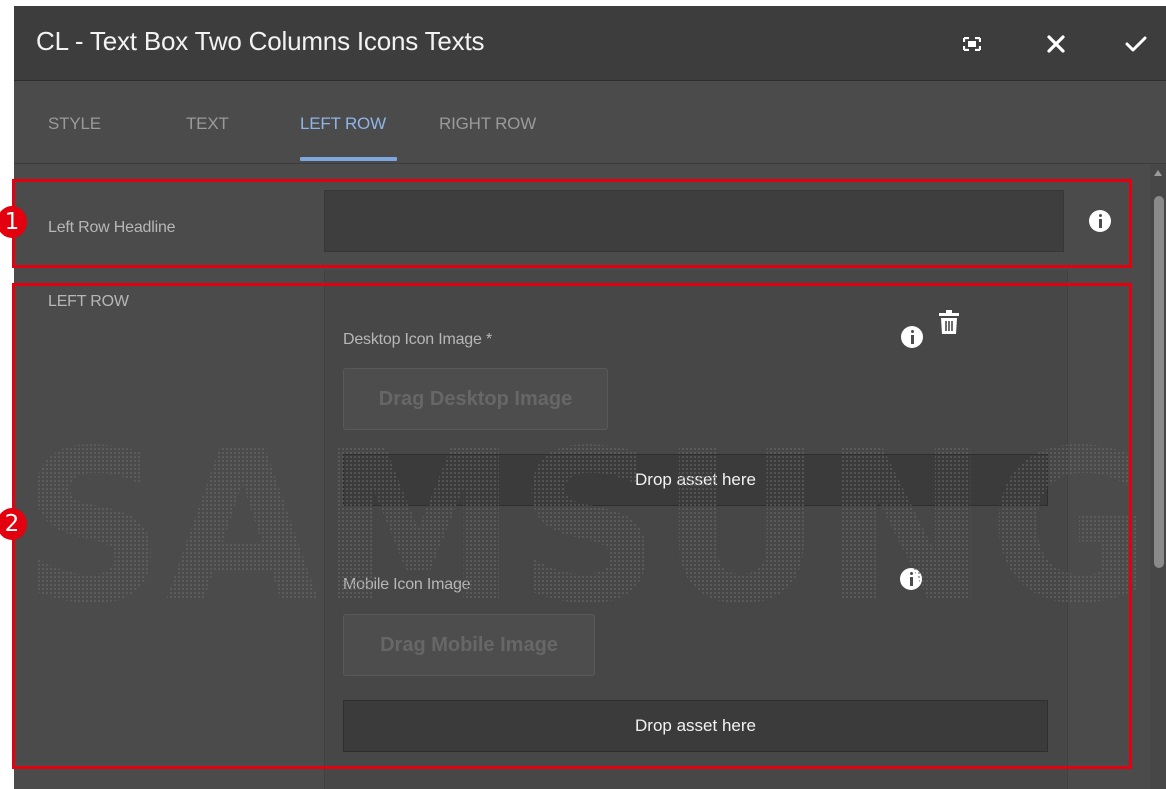 The height and width of the screenshot is (789, 1166). Describe the element at coordinates (487, 124) in the screenshot. I see `tab-right-row: RIGHT ROW` at that location.